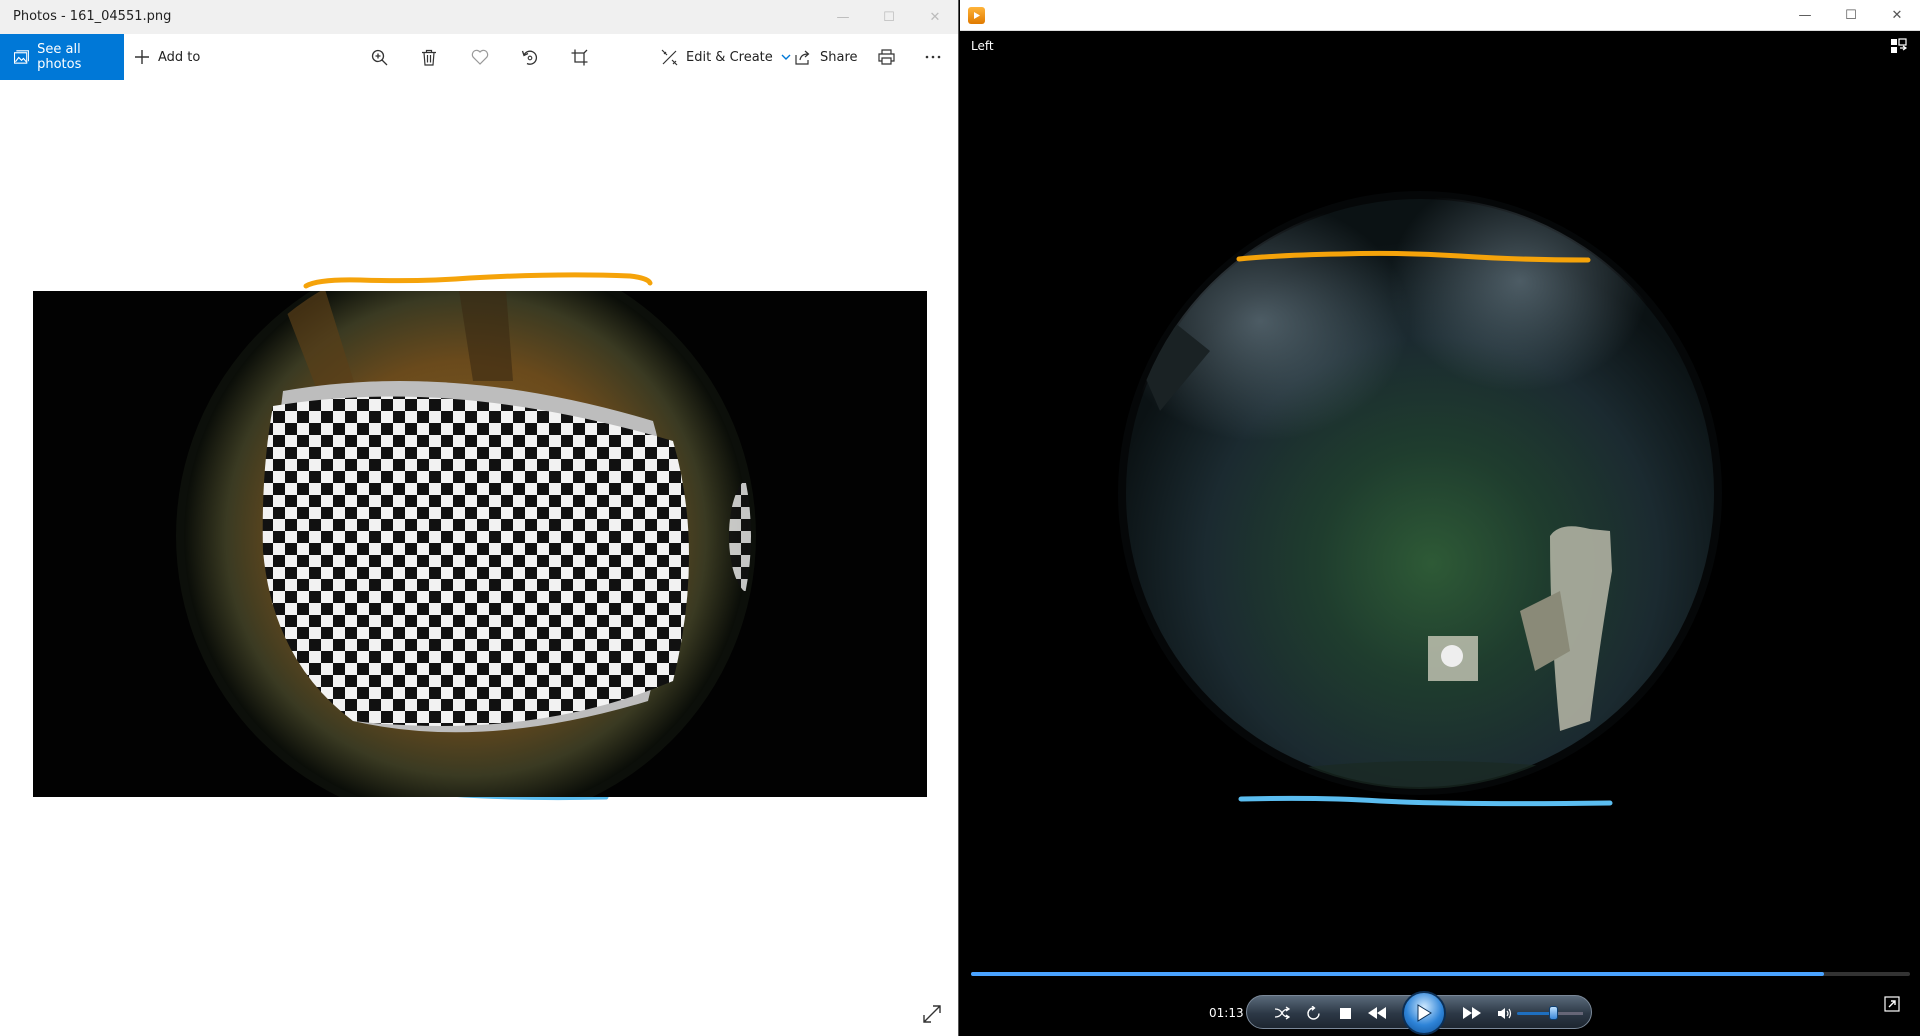 This screenshot has width=1920, height=1036. What do you see at coordinates (1226, 1013) in the screenshot?
I see `elapsed-time: 01:13` at bounding box center [1226, 1013].